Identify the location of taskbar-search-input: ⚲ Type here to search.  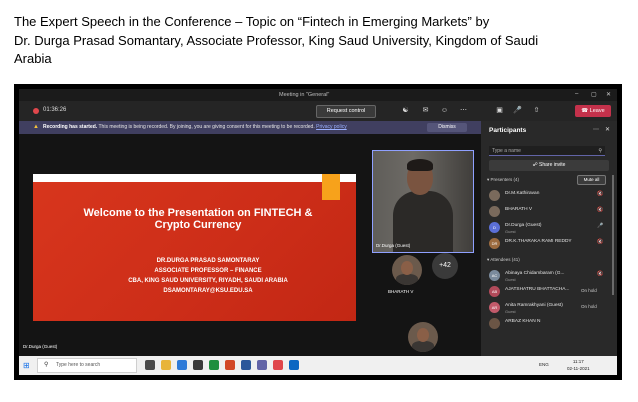
(87, 365).